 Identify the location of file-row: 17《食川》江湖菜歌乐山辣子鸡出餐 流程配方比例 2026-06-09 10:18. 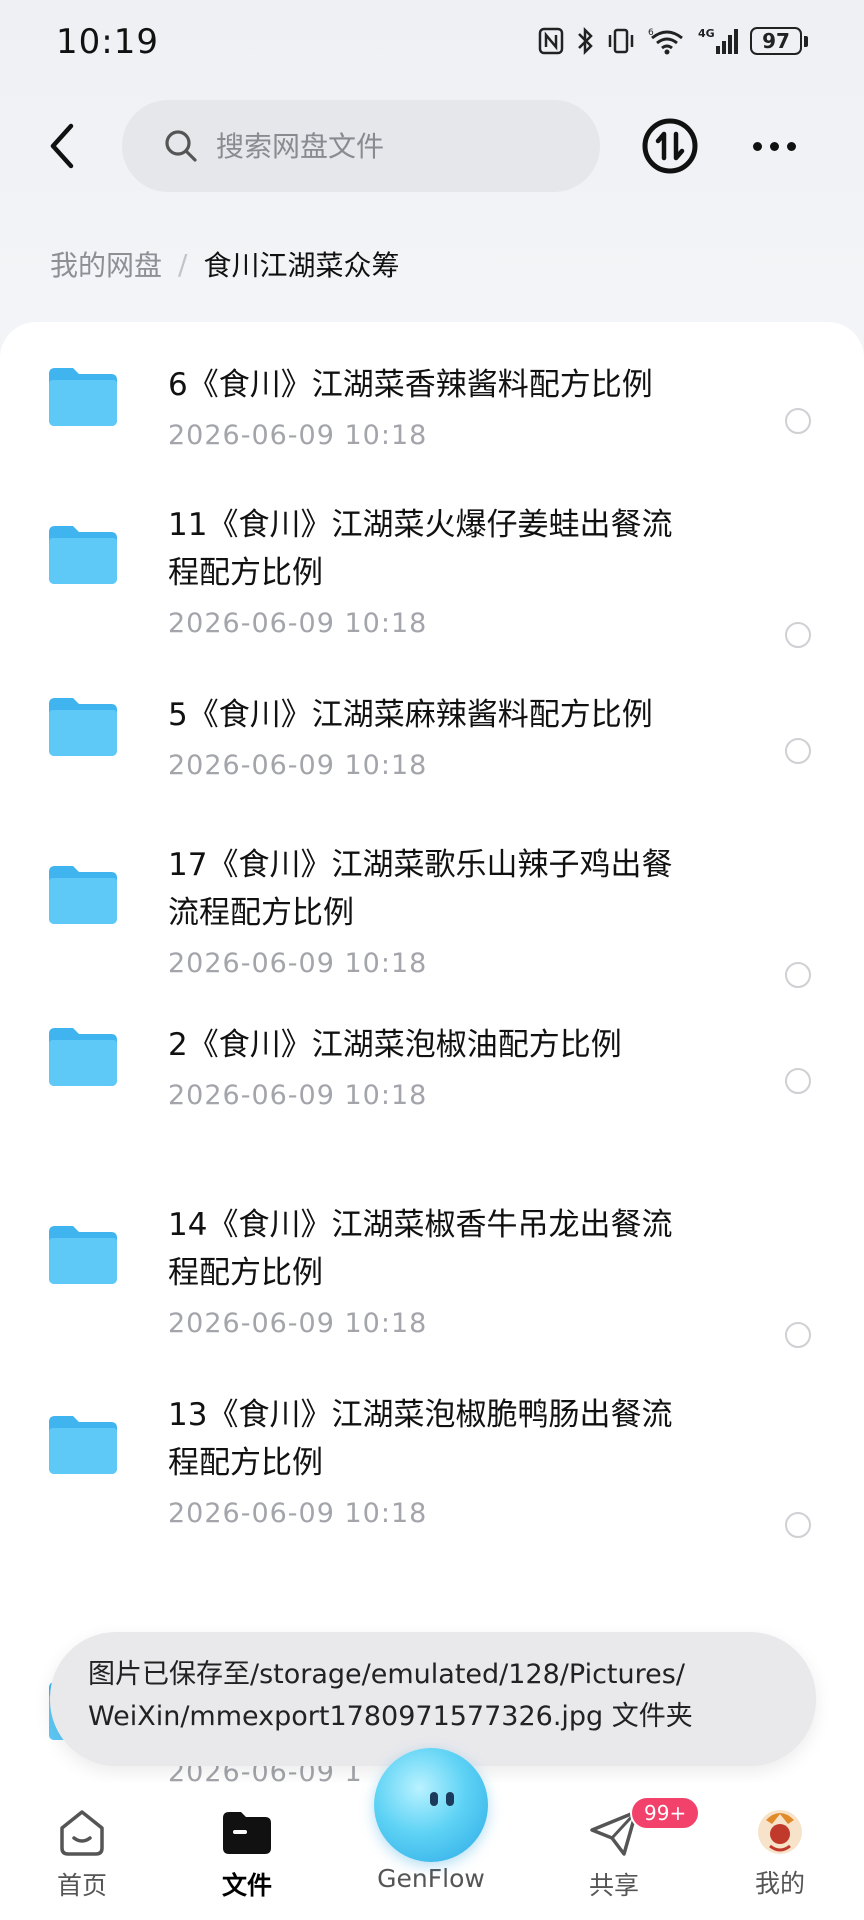
(432, 895).